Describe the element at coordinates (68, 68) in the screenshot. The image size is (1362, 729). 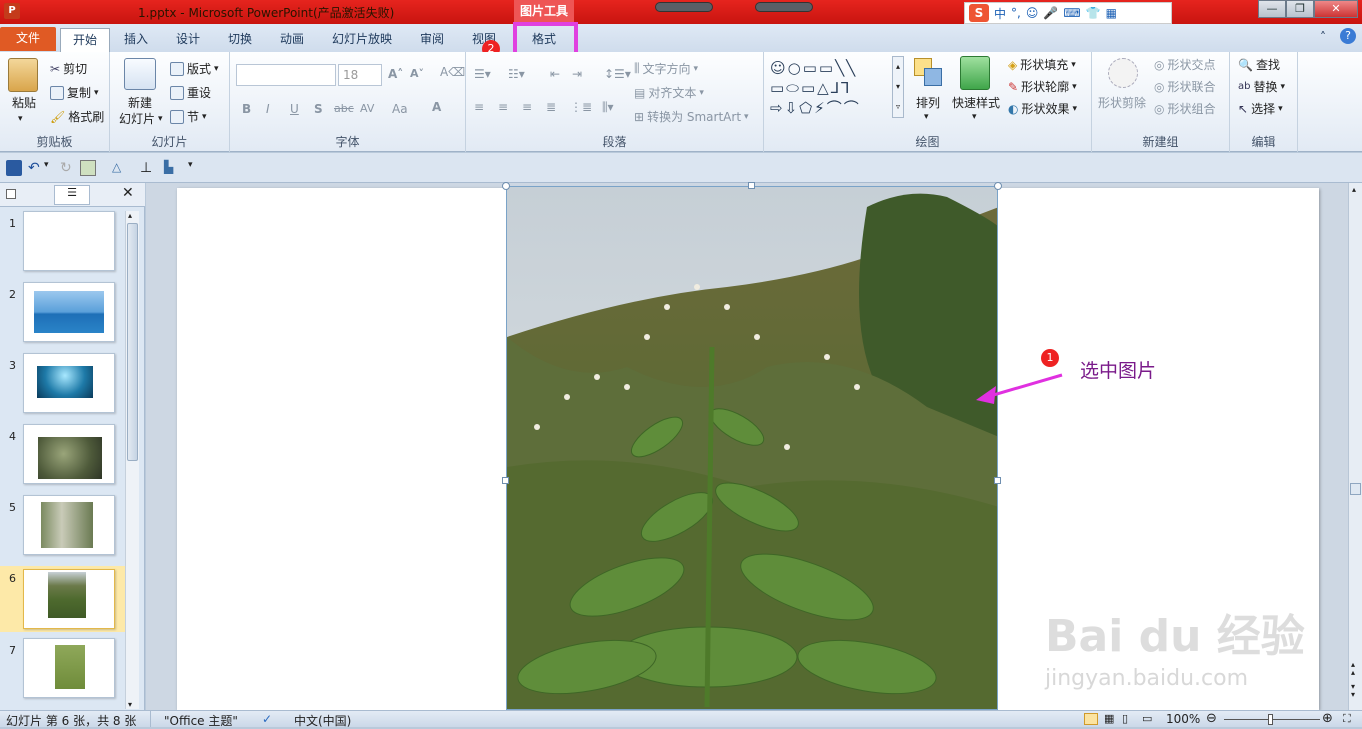
I see `cut-button: ✂ 剪切` at that location.